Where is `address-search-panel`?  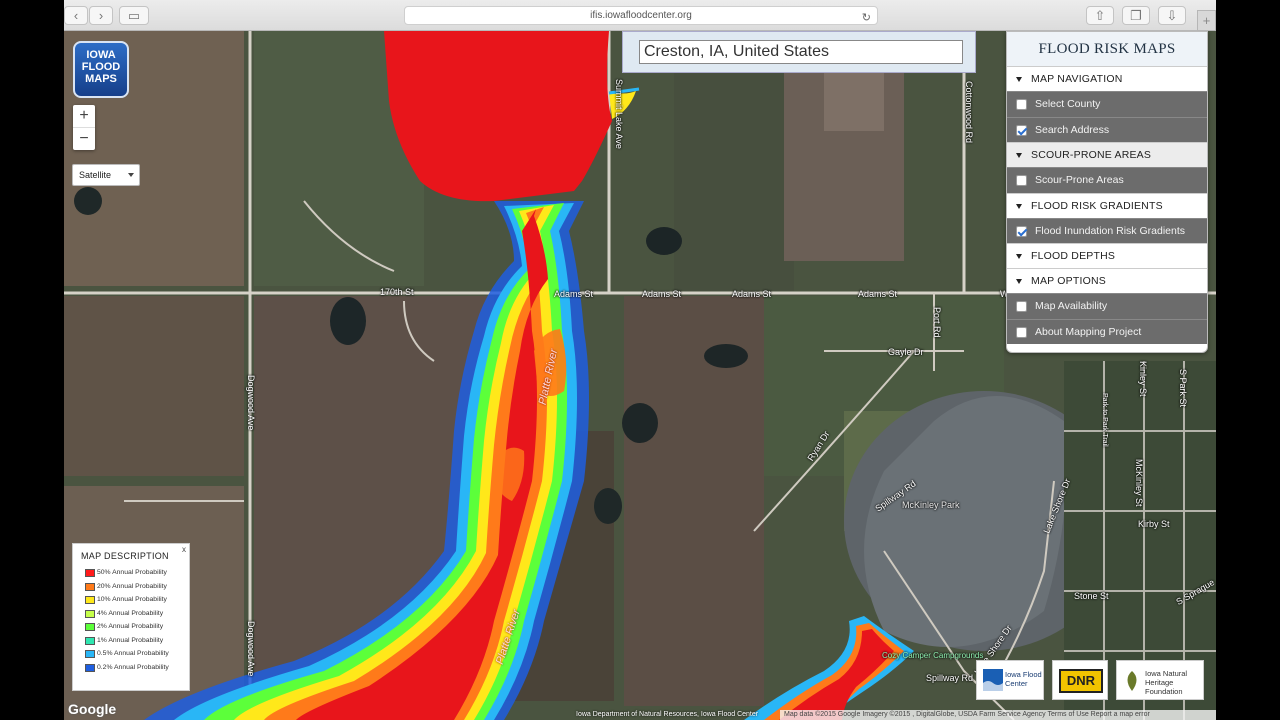
address-search-panel is located at coordinates (799, 52).